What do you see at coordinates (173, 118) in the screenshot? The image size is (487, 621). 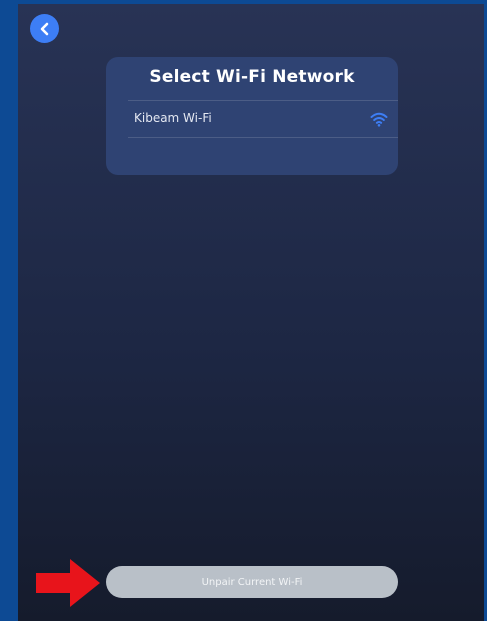 I see `network-name: Kibeam Wi-Fi` at bounding box center [173, 118].